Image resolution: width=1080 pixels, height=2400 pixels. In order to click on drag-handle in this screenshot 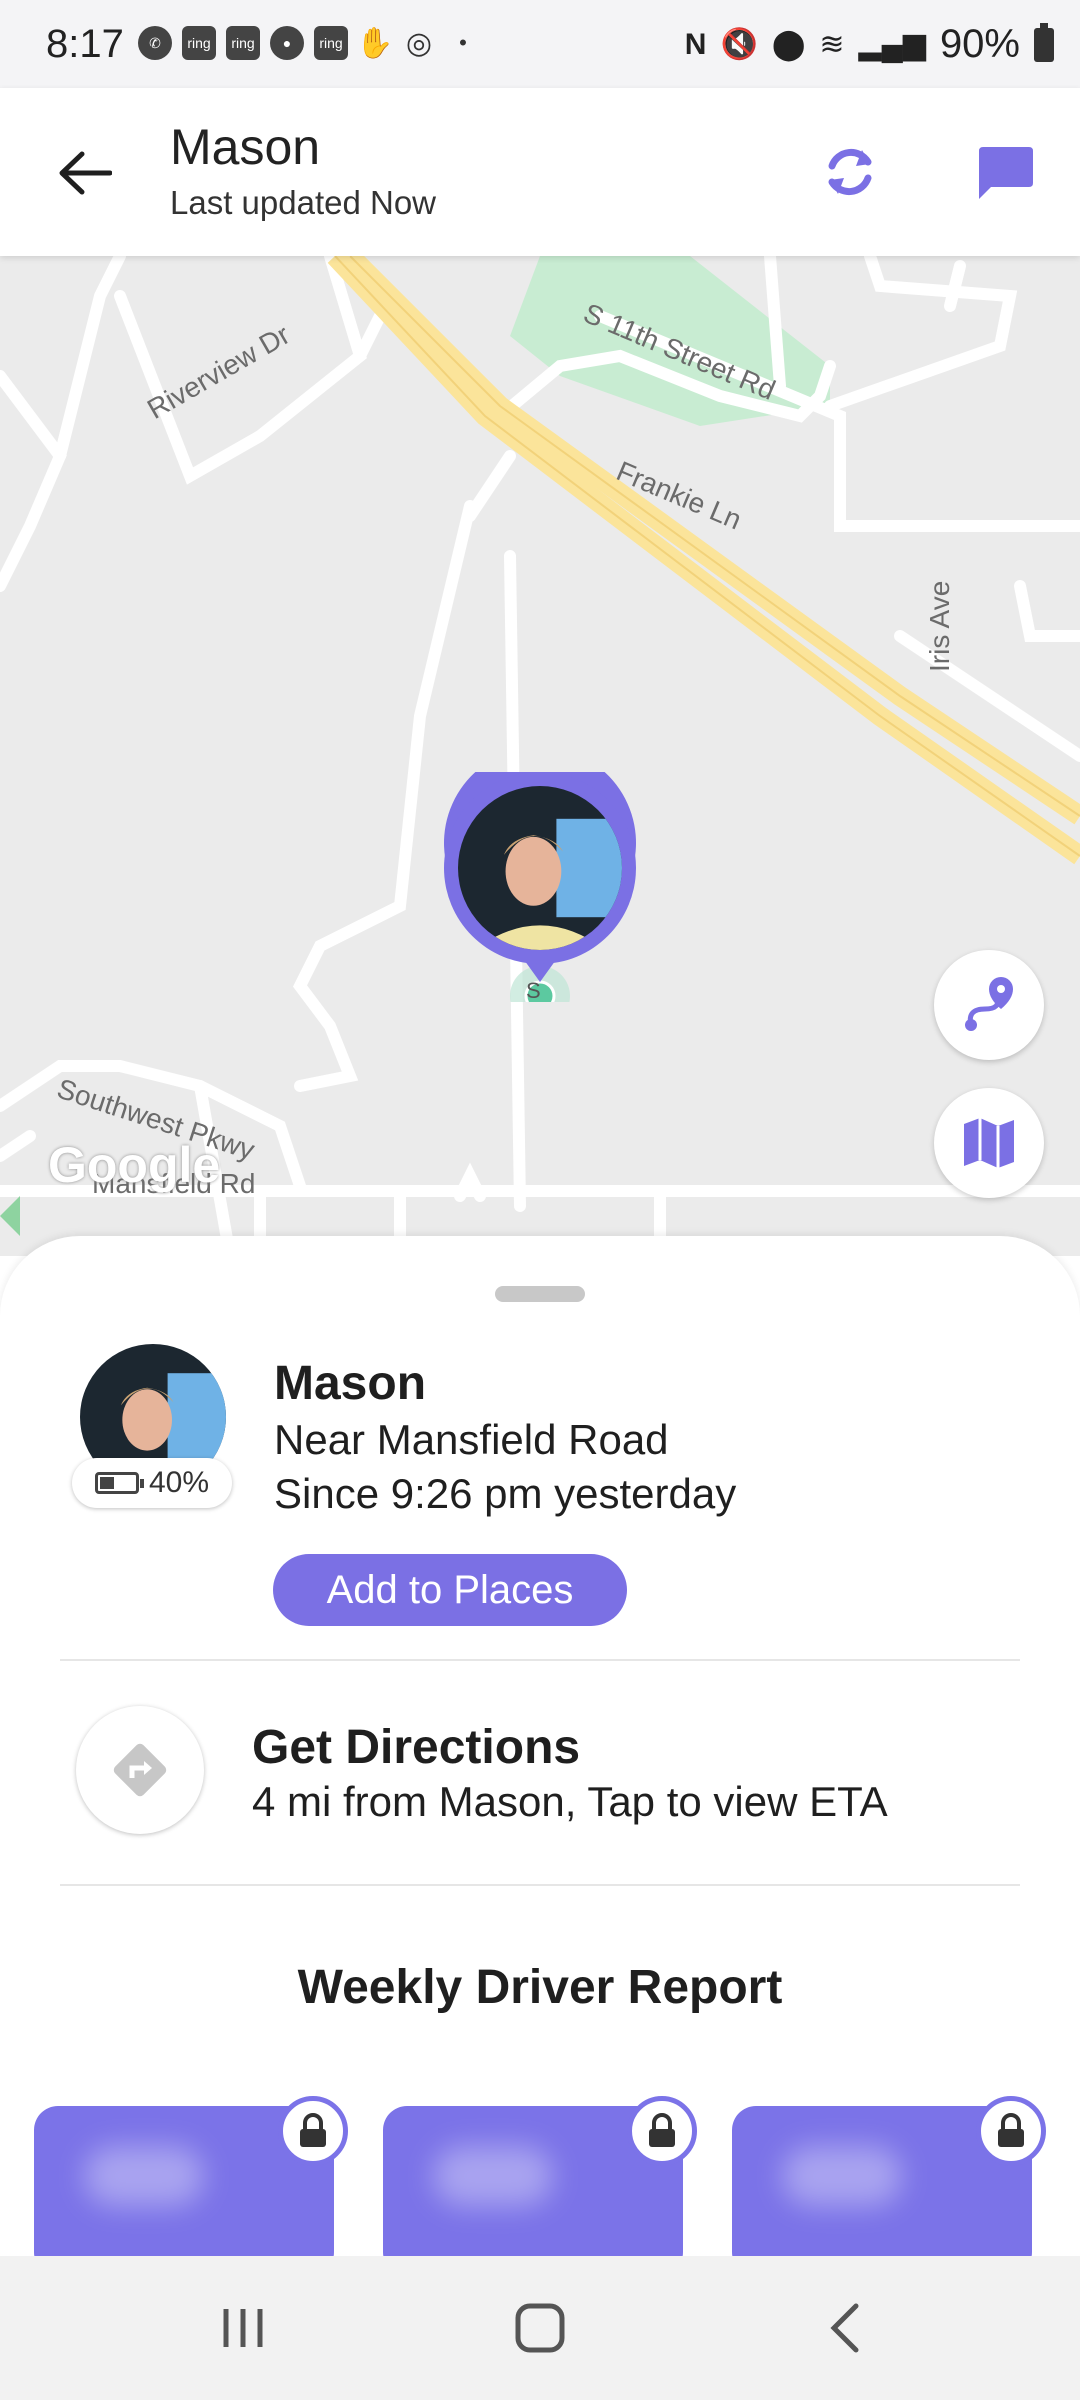, I will do `click(540, 1294)`.